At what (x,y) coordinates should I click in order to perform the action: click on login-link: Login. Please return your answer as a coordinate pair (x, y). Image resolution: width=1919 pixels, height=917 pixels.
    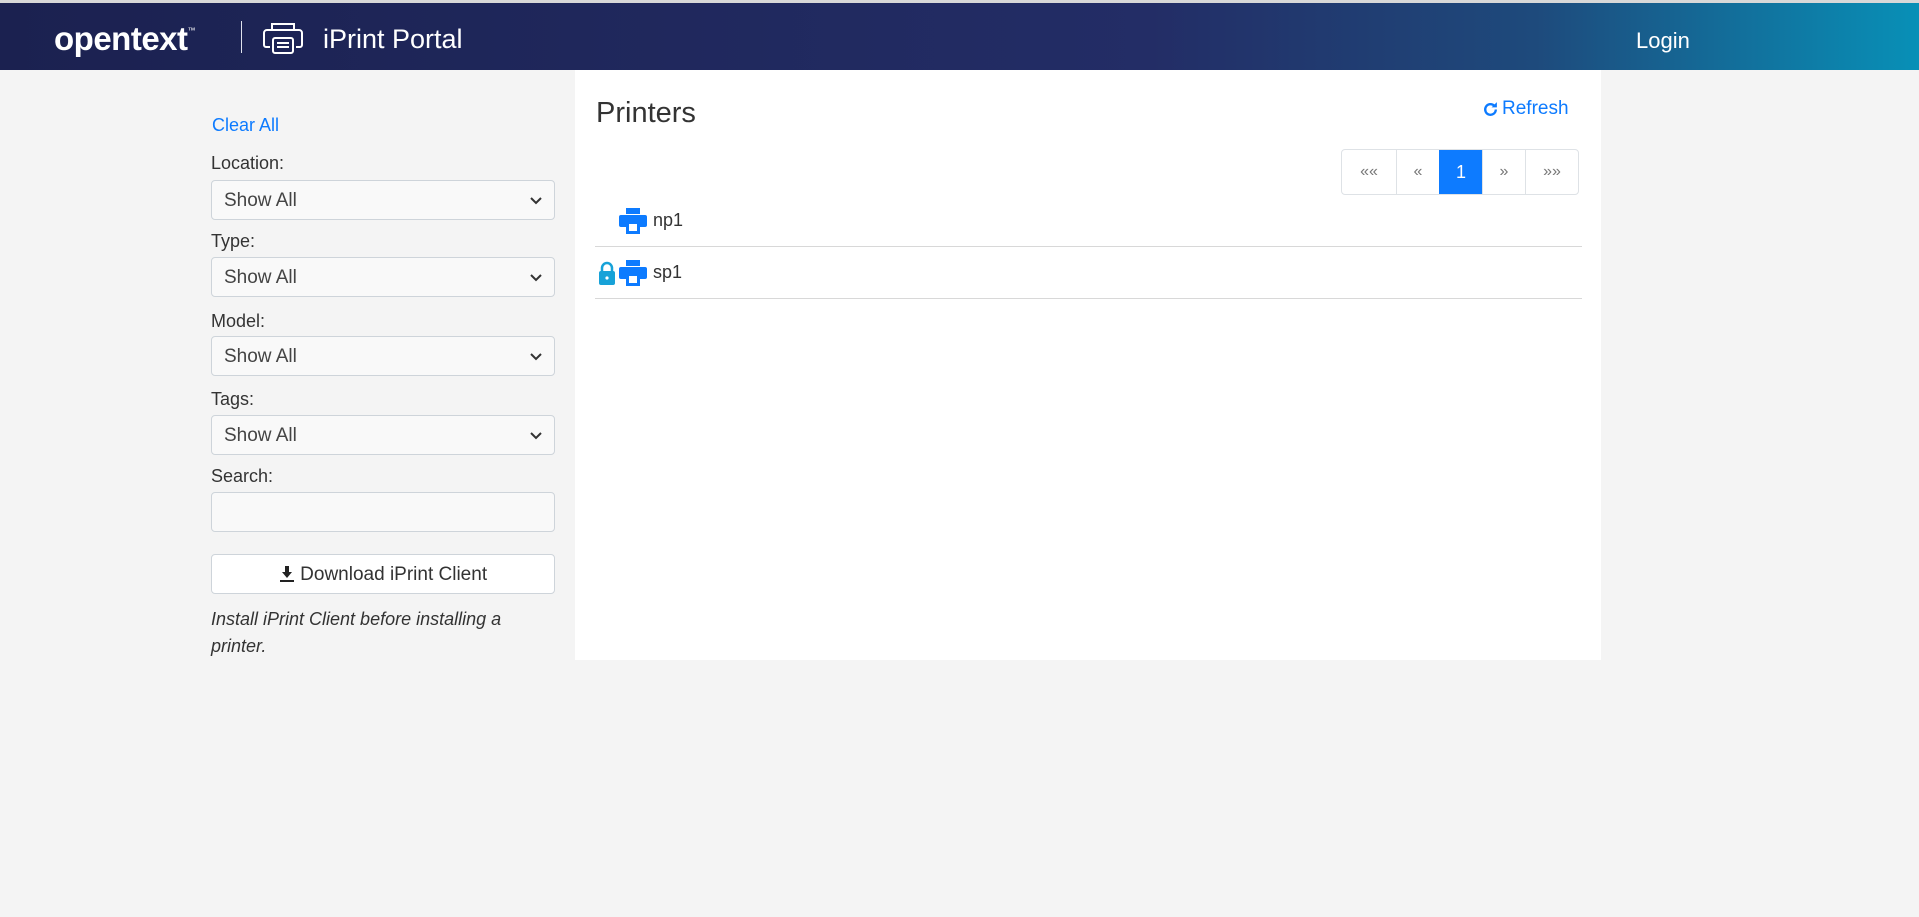
    Looking at the image, I should click on (1663, 41).